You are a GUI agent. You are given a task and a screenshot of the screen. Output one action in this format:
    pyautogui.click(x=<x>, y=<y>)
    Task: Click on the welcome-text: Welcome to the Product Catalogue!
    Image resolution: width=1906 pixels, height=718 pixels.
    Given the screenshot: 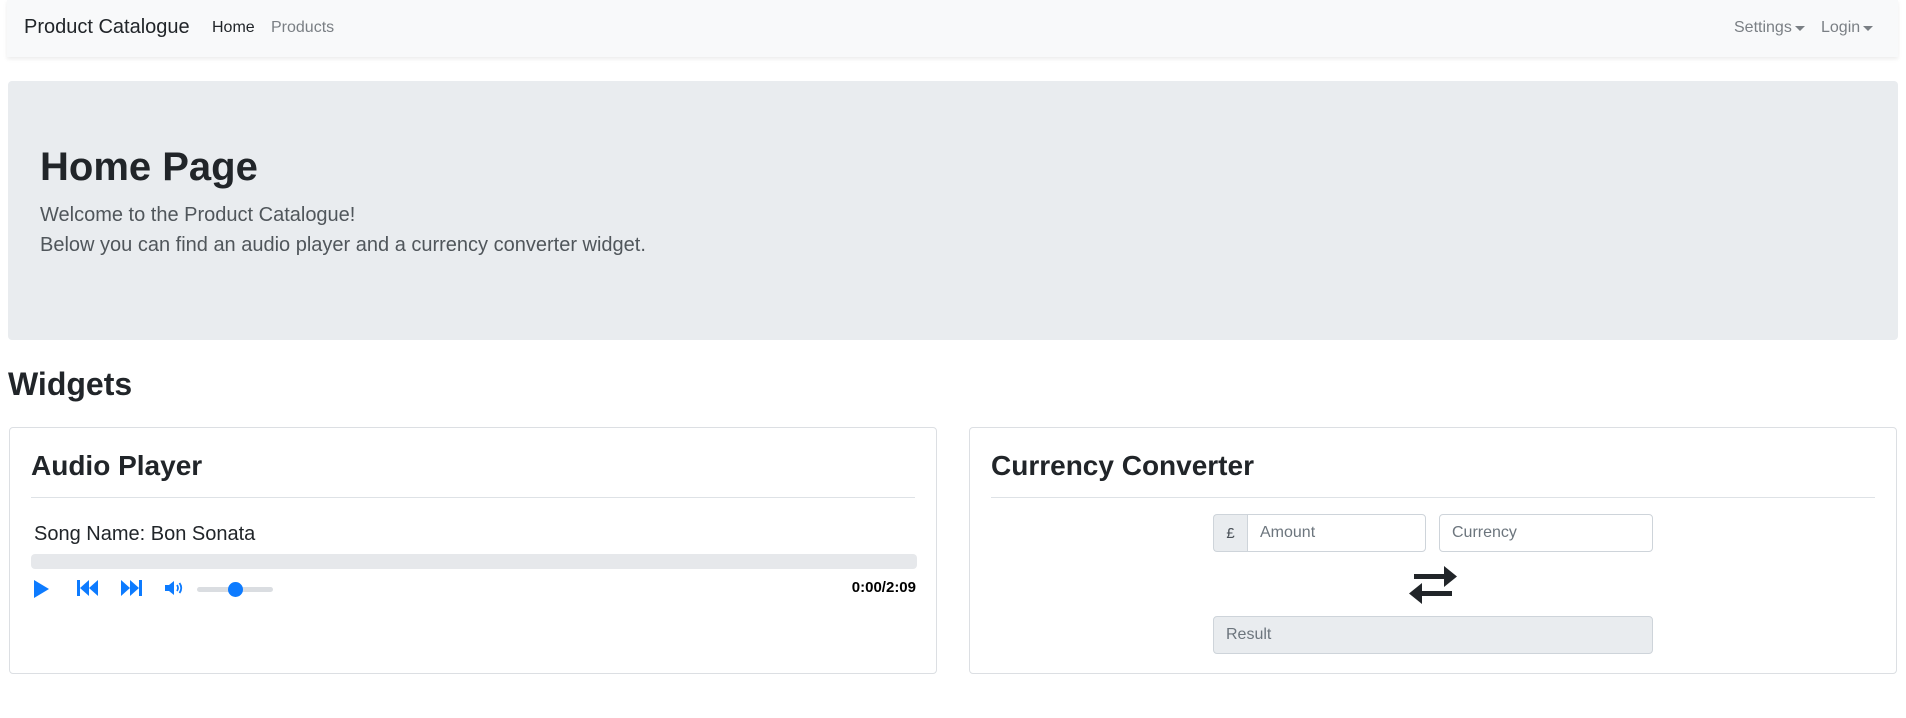 What is the action you would take?
    pyautogui.click(x=198, y=215)
    